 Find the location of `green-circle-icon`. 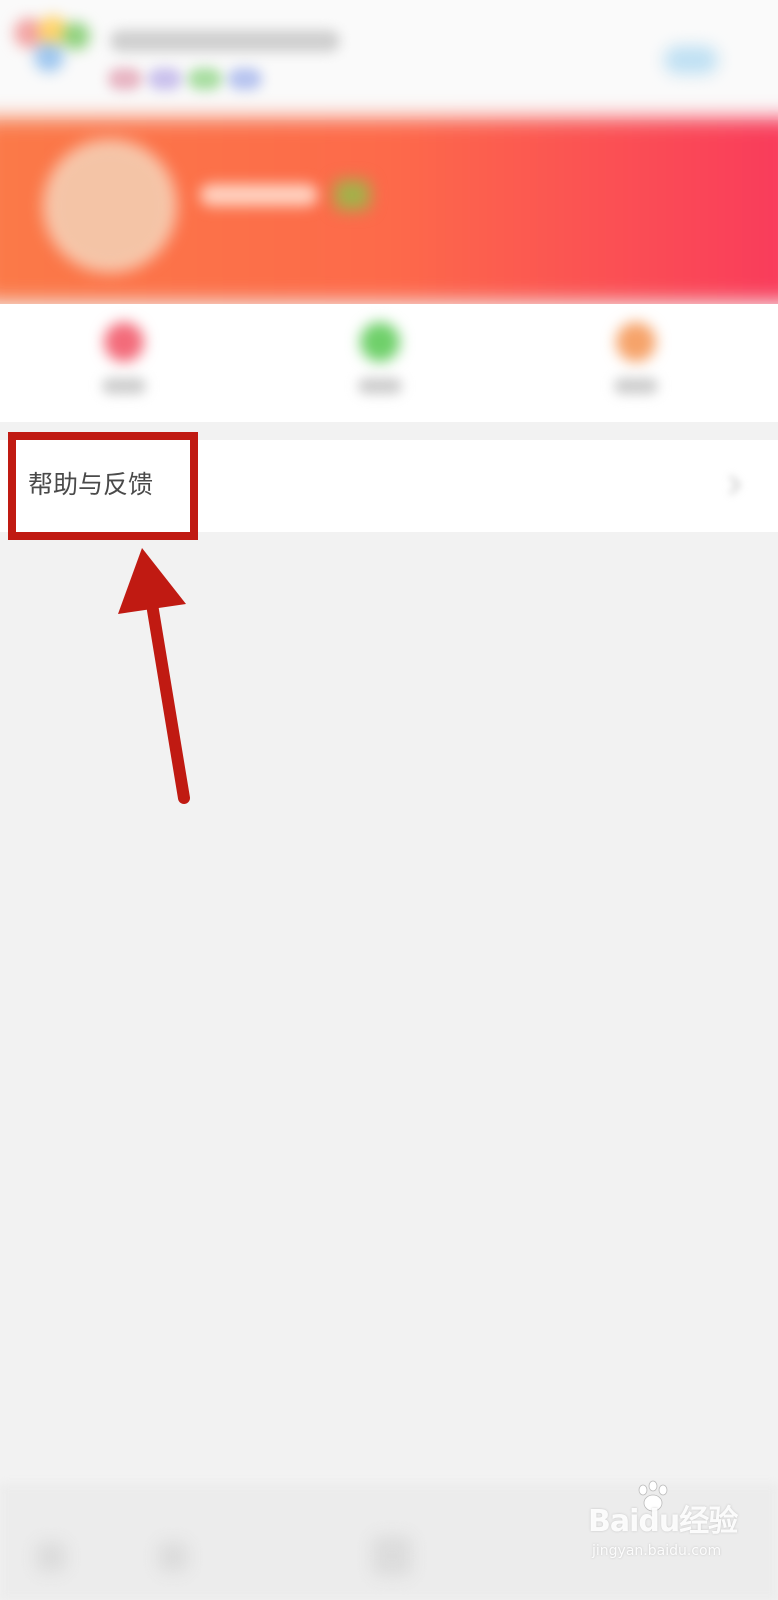

green-circle-icon is located at coordinates (380, 342).